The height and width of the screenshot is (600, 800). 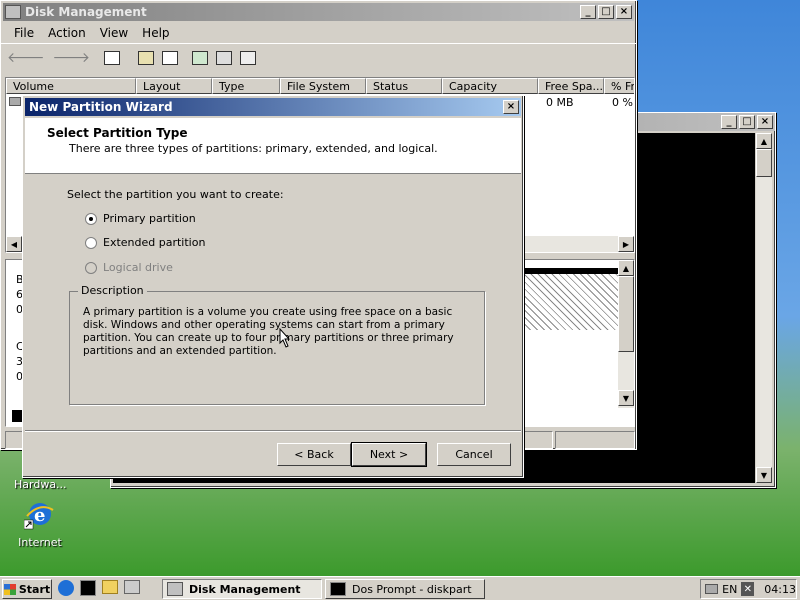 I want to click on forward-arrow-icon: 🡒, so click(x=72, y=57).